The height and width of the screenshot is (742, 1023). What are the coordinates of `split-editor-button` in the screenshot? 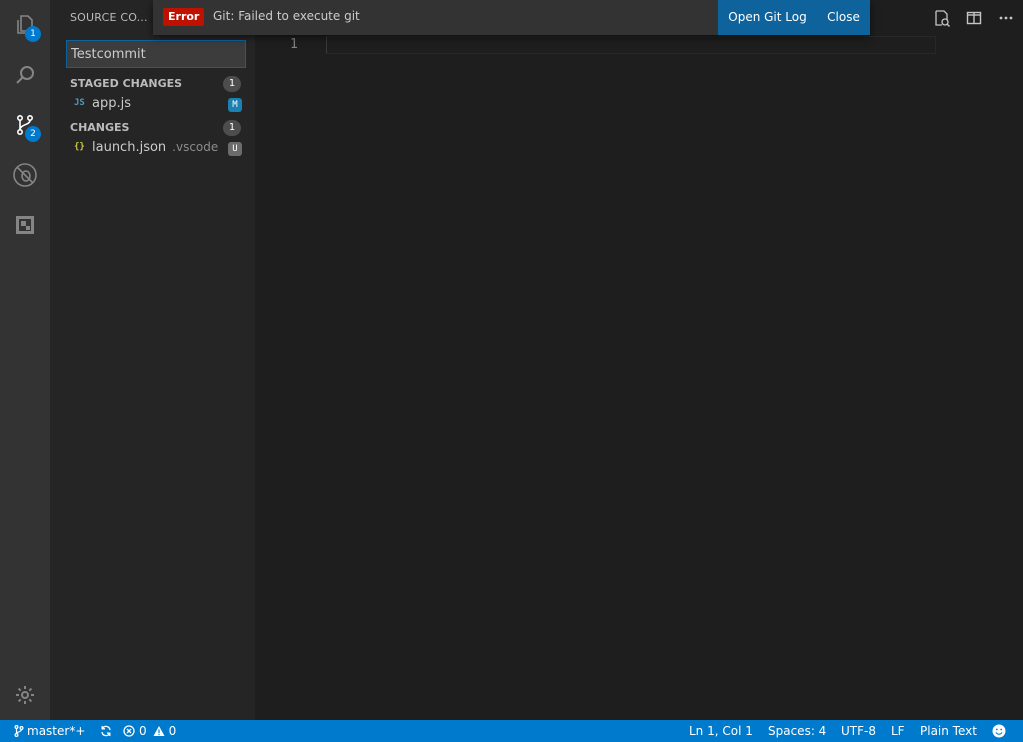 It's located at (974, 18).